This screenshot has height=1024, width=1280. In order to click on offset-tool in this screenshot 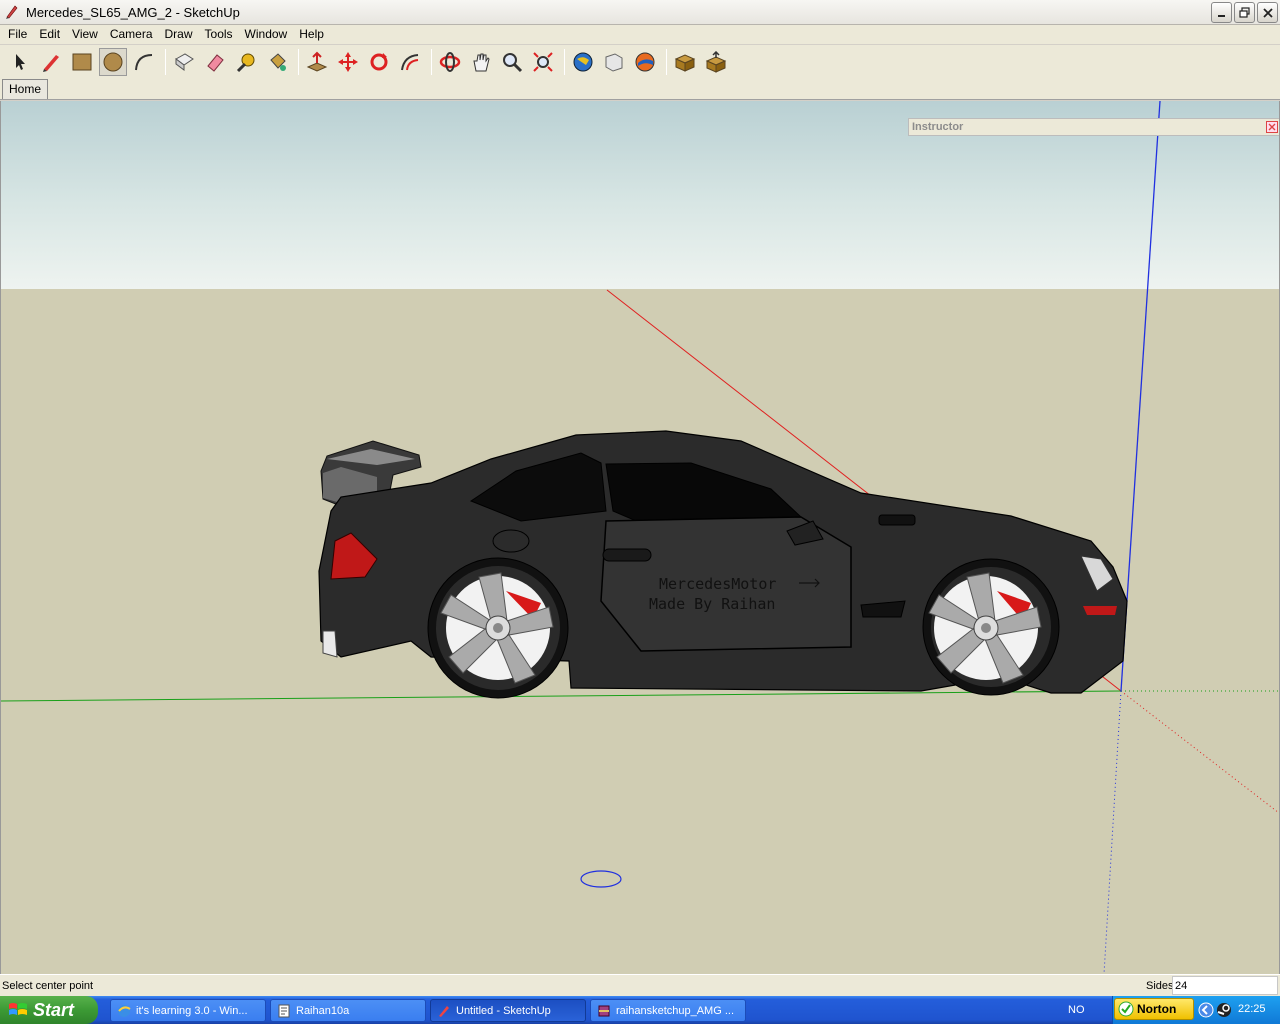, I will do `click(410, 62)`.